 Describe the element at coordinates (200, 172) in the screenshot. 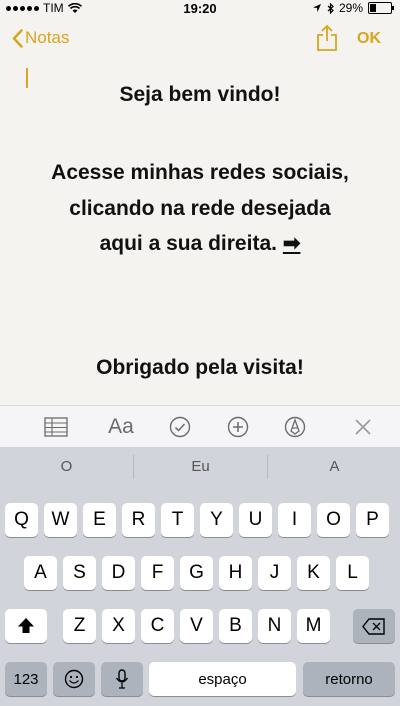

I see `note-line-access: Acesse minhas redes sociais,` at that location.